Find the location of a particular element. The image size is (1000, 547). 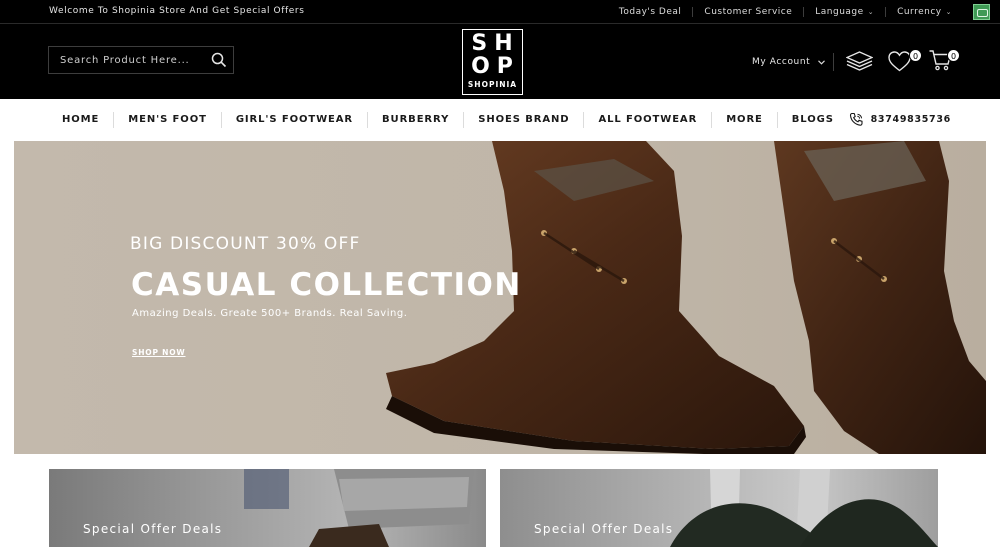

todays-deal-link: Today's Deal is located at coordinates (650, 12).